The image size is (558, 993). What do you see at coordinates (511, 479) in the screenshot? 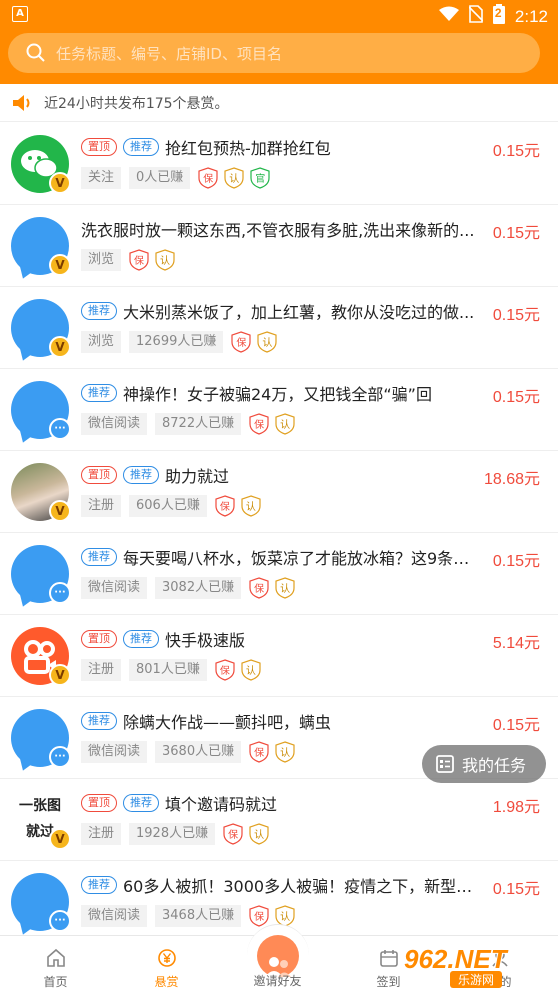
I see `task-price: 18.68元` at bounding box center [511, 479].